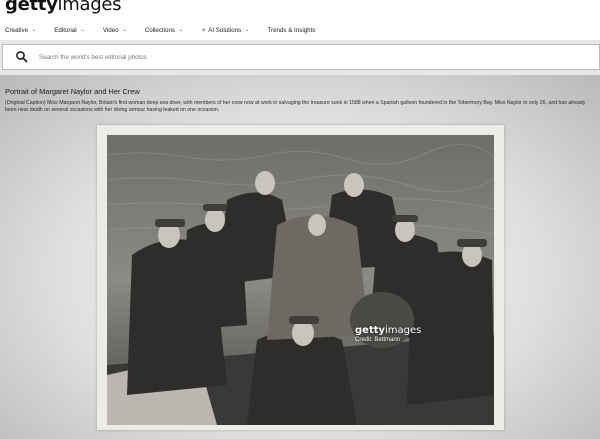 Image resolution: width=600 pixels, height=439 pixels. Describe the element at coordinates (72, 91) in the screenshot. I see `asset-title: Portrait of Margaret Naylor and Her Crew` at that location.